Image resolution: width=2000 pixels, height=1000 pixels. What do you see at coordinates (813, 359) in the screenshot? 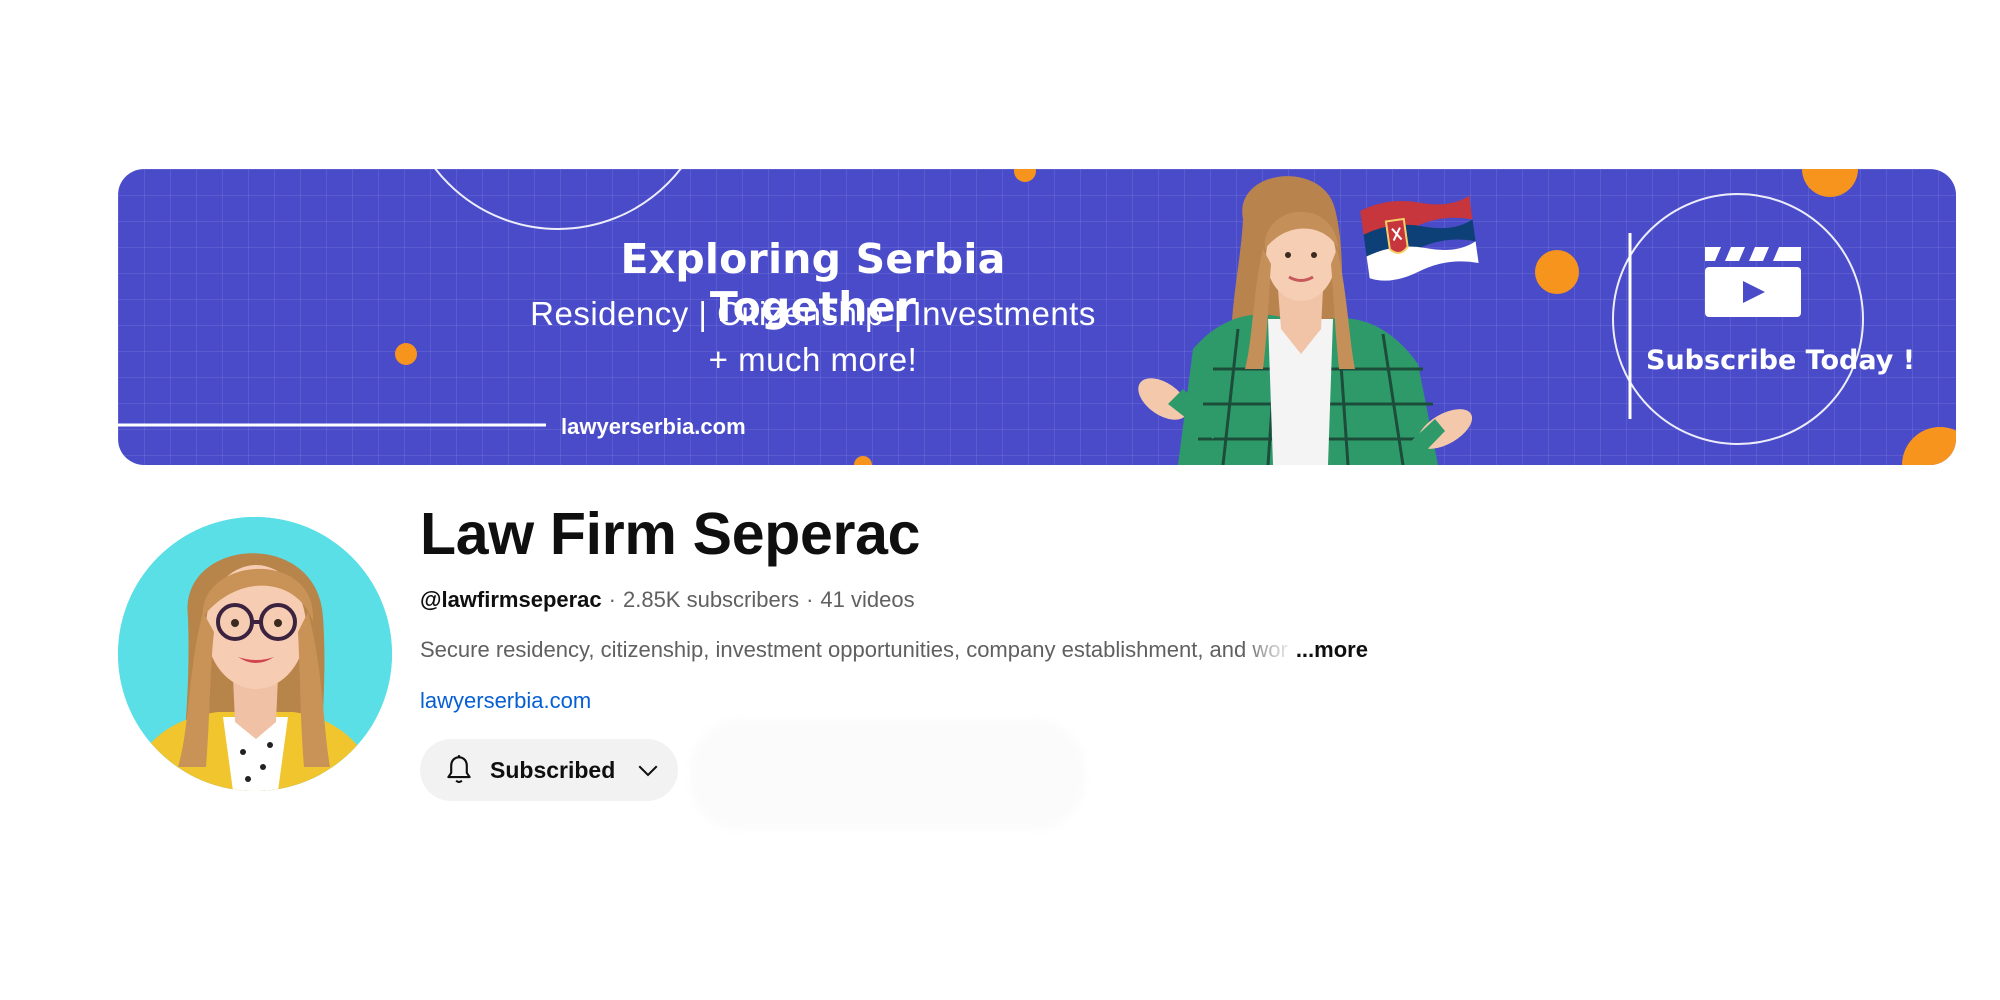
I see `banner-subtitle-more: + much more!` at bounding box center [813, 359].